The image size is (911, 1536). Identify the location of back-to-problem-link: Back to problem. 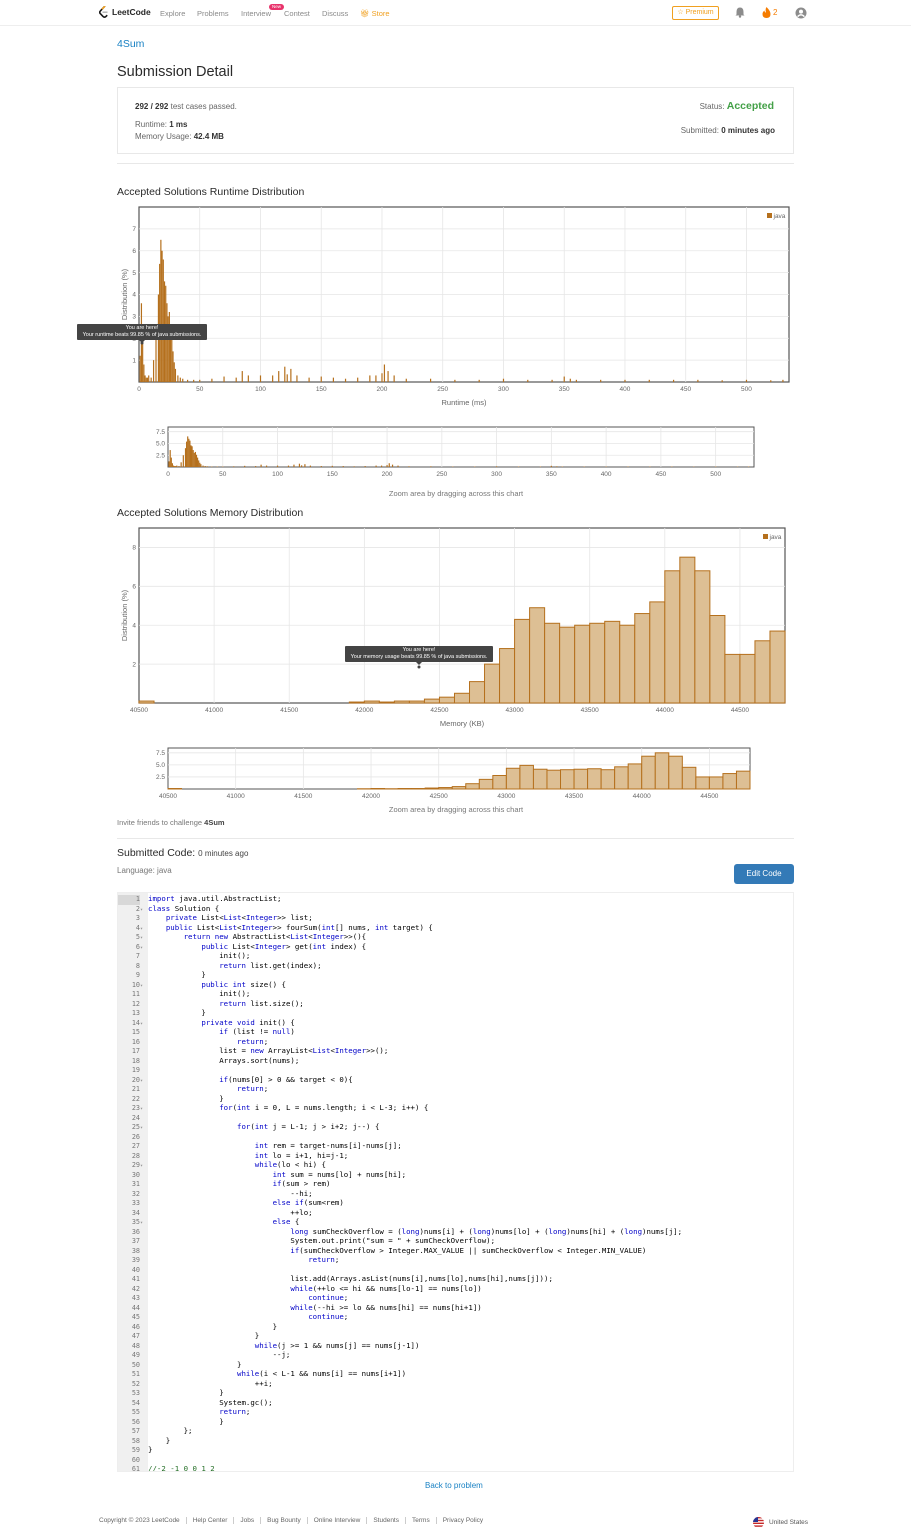
(454, 1485).